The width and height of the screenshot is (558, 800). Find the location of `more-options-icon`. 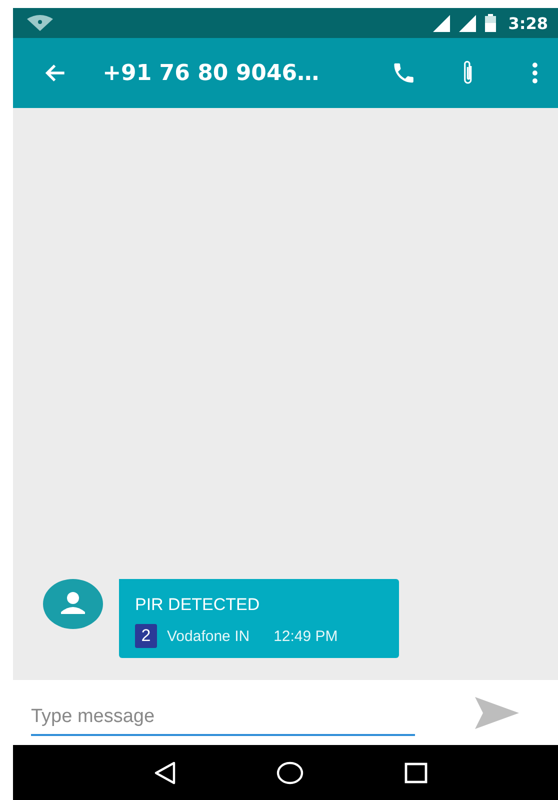

more-options-icon is located at coordinates (535, 73).